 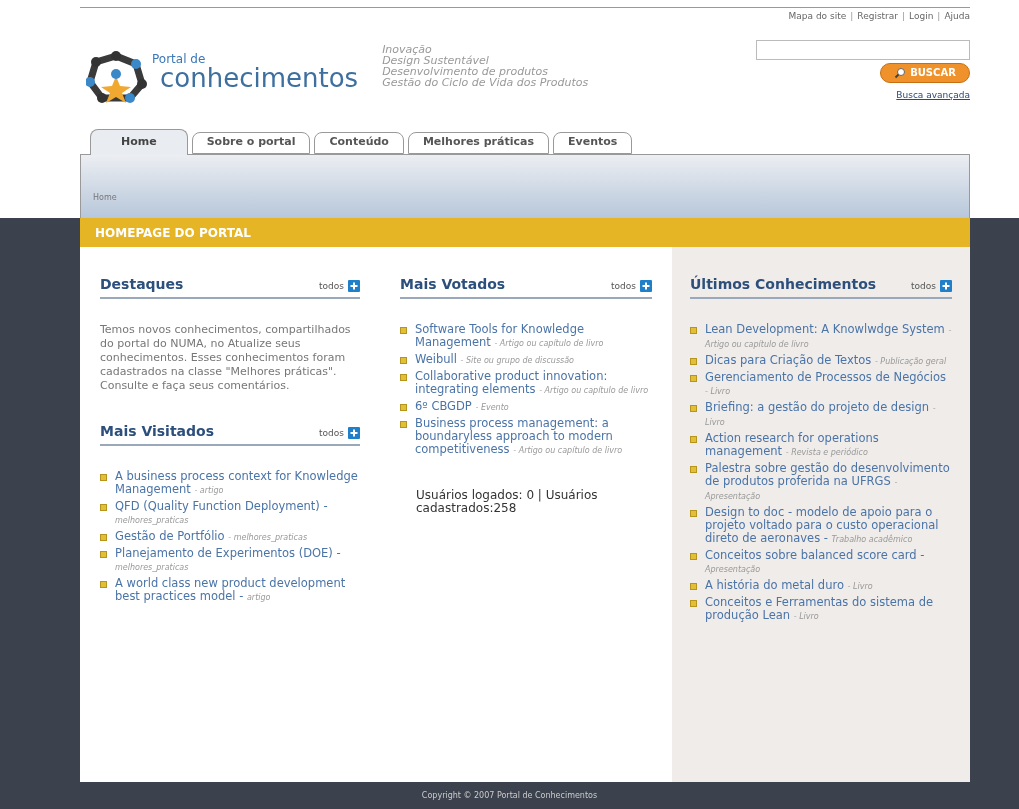 What do you see at coordinates (828, 609) in the screenshot?
I see `article-entry: Conceitos e Ferramentas do sistema de produção Lean - Livro` at bounding box center [828, 609].